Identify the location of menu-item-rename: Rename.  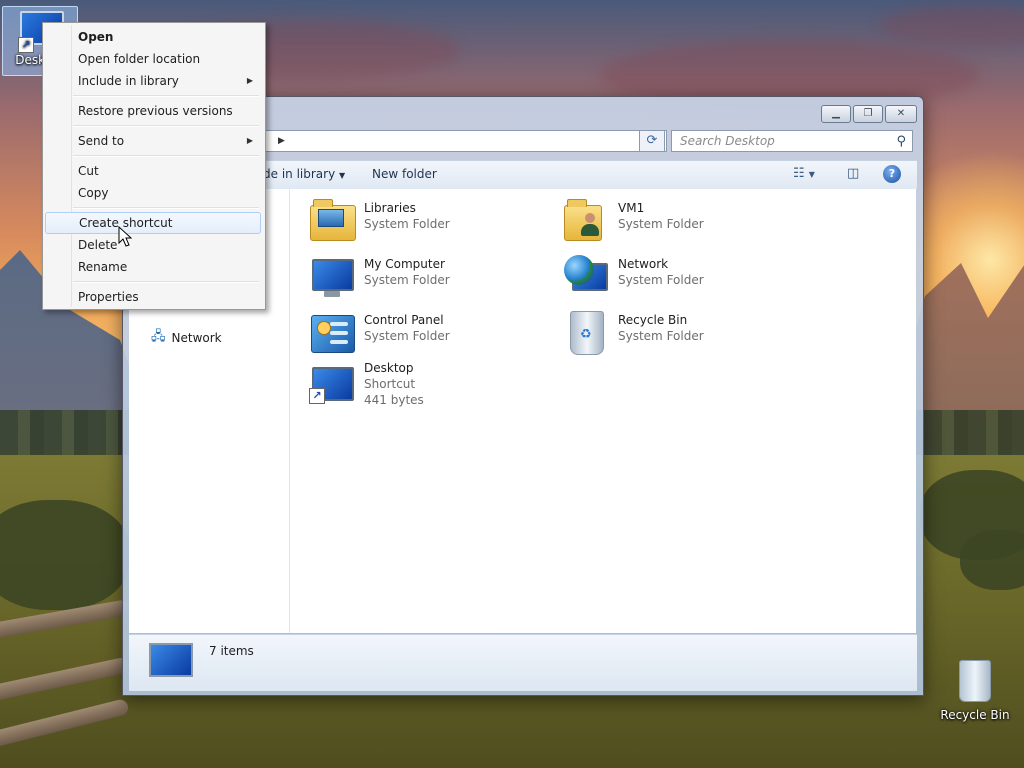
(153, 267).